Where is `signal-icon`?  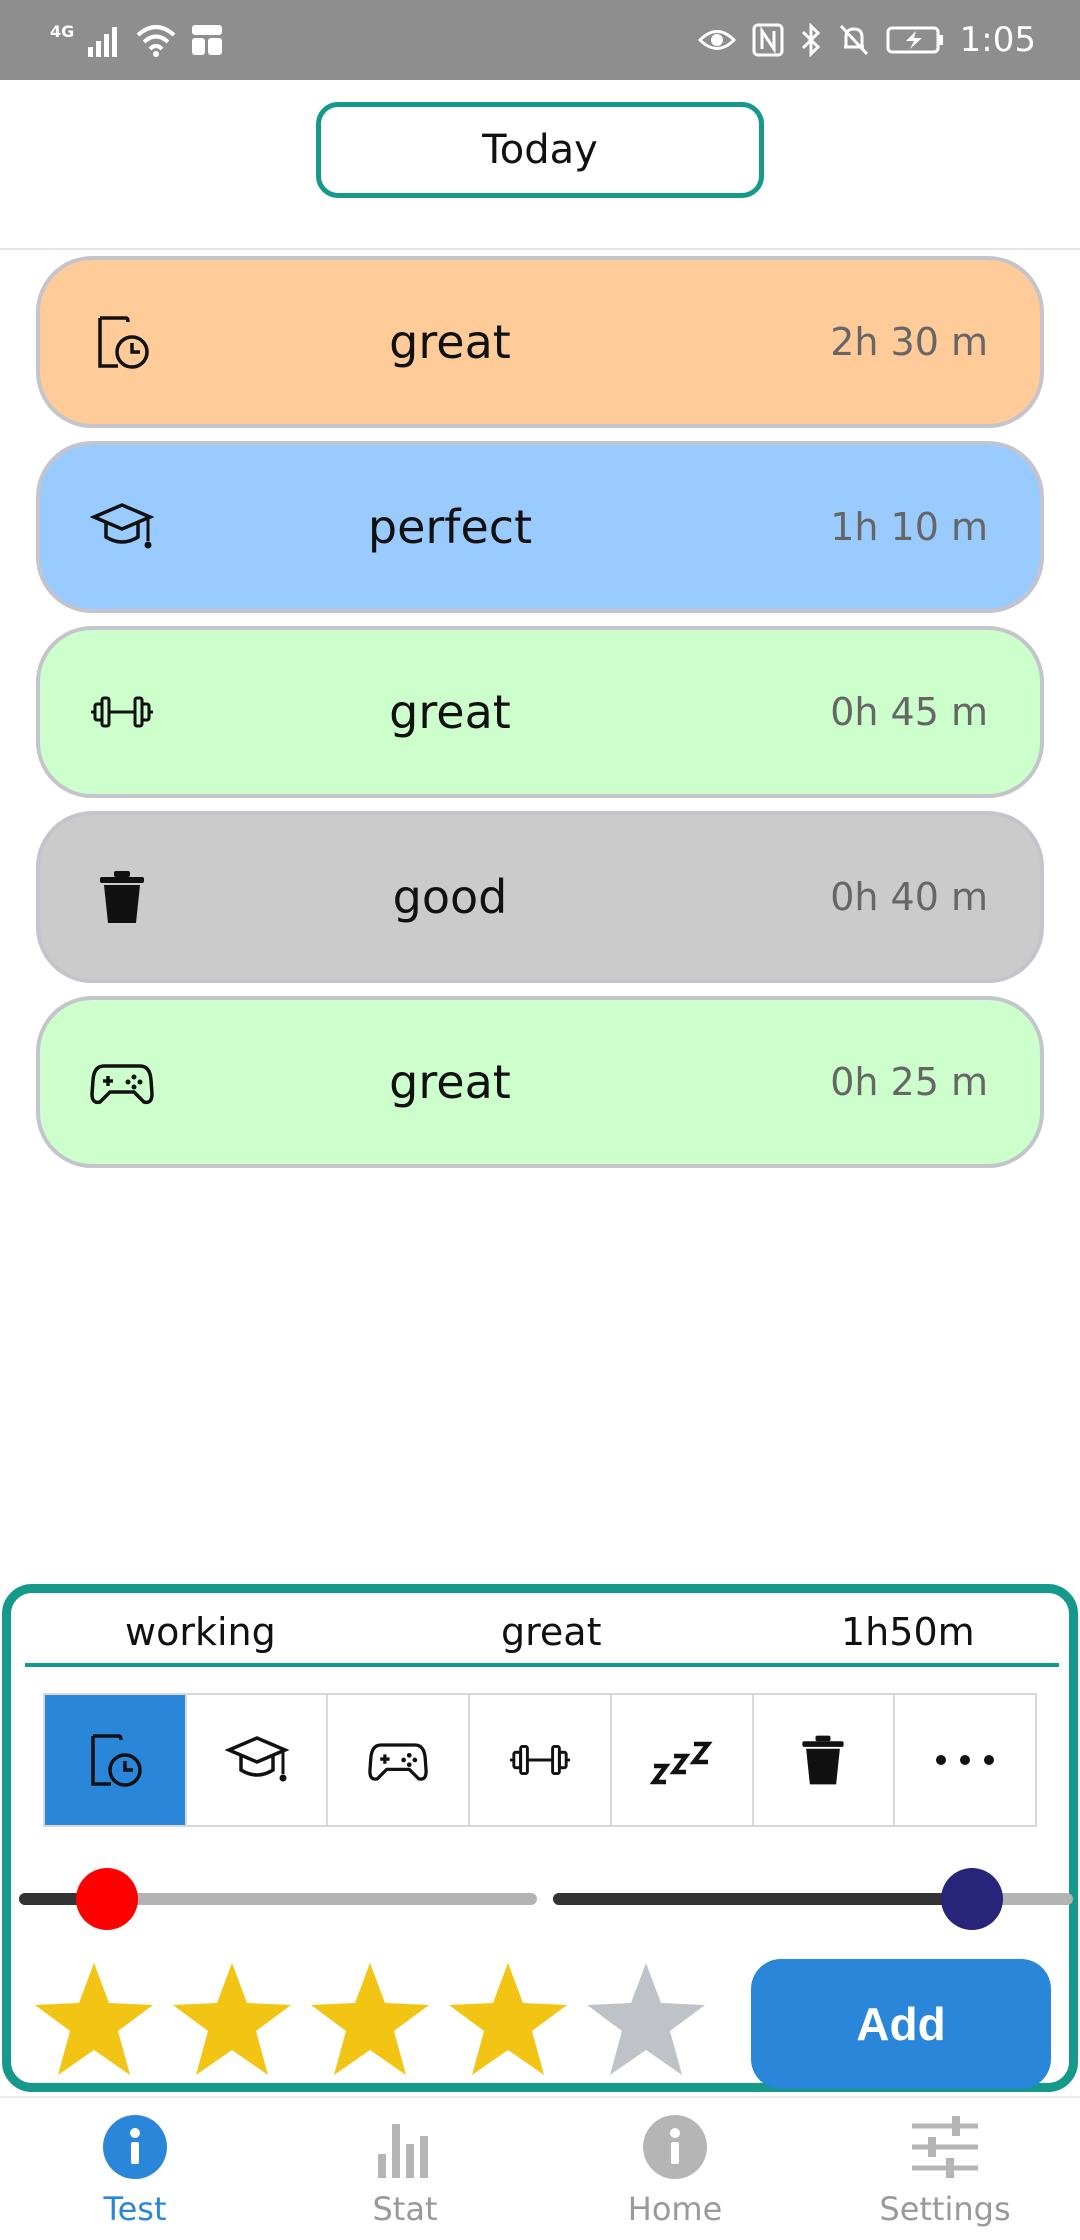 signal-icon is located at coordinates (103, 42).